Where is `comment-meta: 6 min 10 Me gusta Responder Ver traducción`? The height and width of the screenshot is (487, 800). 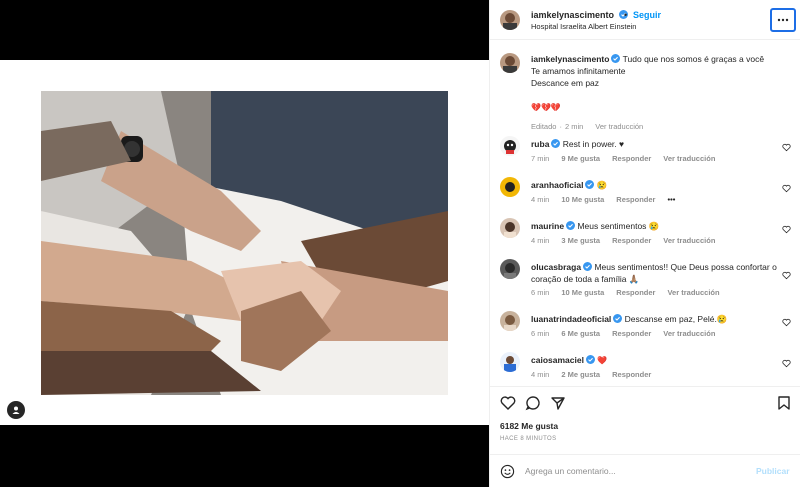
comment-meta: 6 min 10 Me gusta Responder Ver traducción is located at coordinates (625, 292).